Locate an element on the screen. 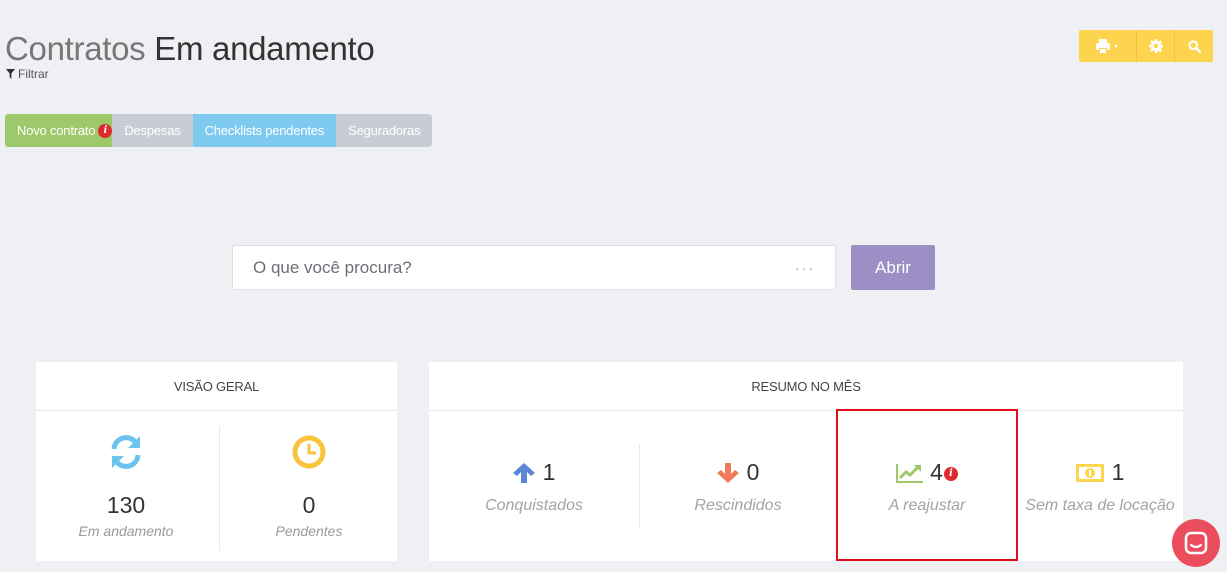  refresh-icon is located at coordinates (126, 454).